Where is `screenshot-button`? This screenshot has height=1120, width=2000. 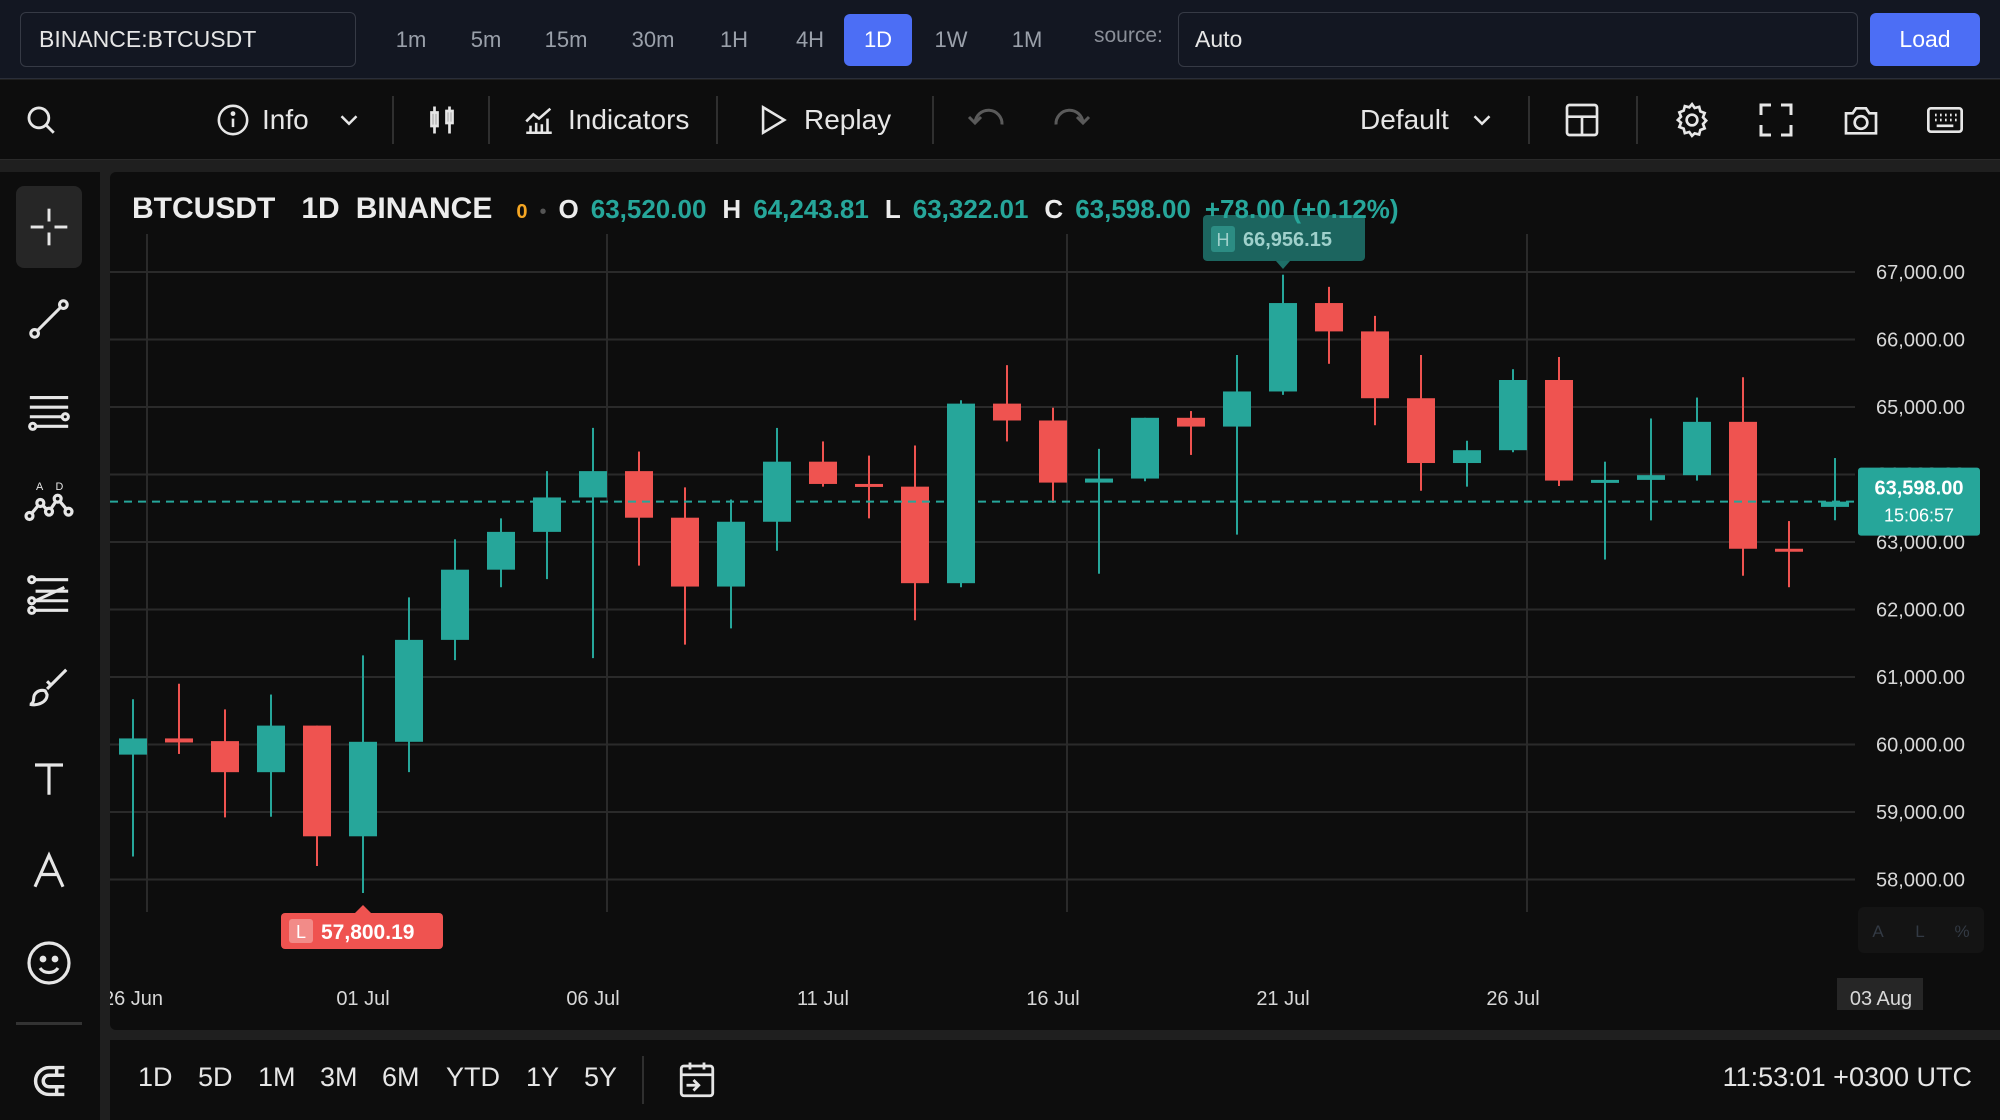 screenshot-button is located at coordinates (1861, 120).